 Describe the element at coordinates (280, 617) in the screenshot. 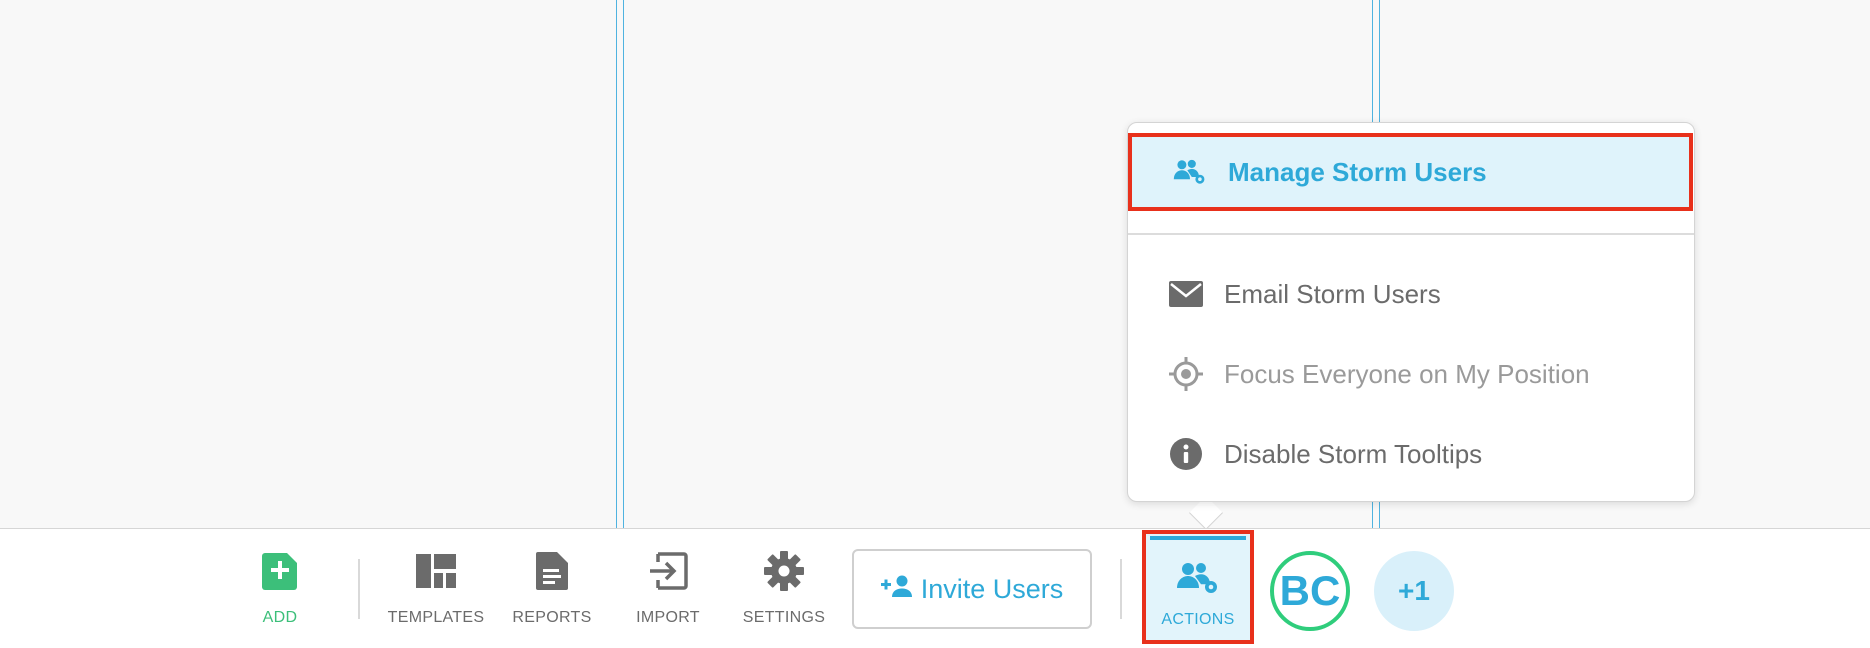

I see `add-label: ADD` at that location.